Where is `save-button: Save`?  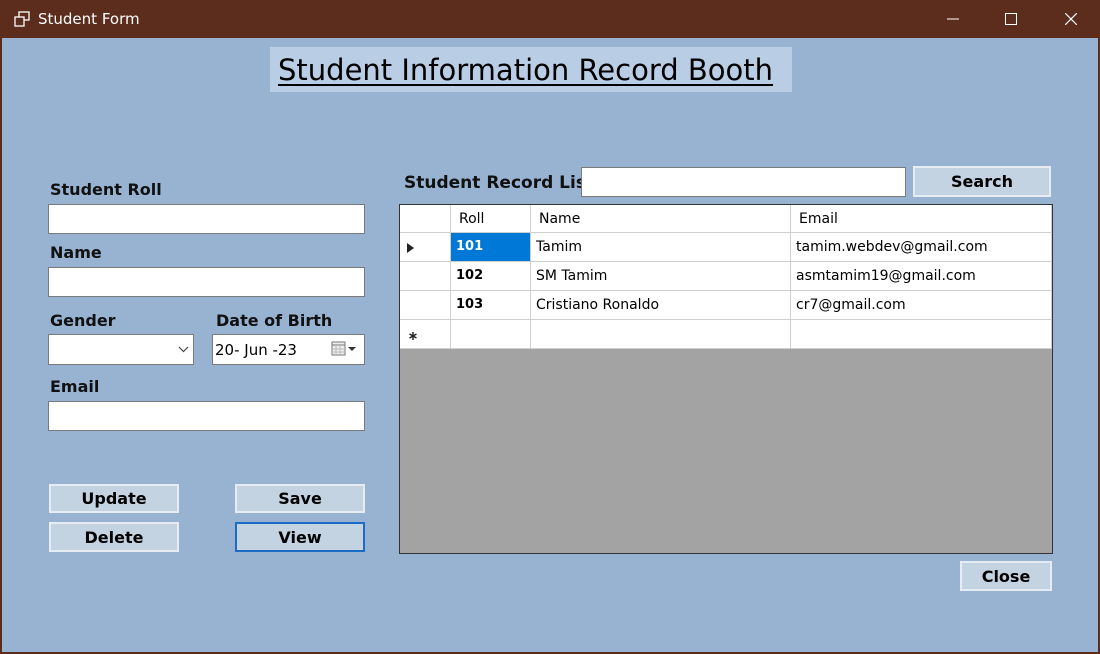
save-button: Save is located at coordinates (300, 498).